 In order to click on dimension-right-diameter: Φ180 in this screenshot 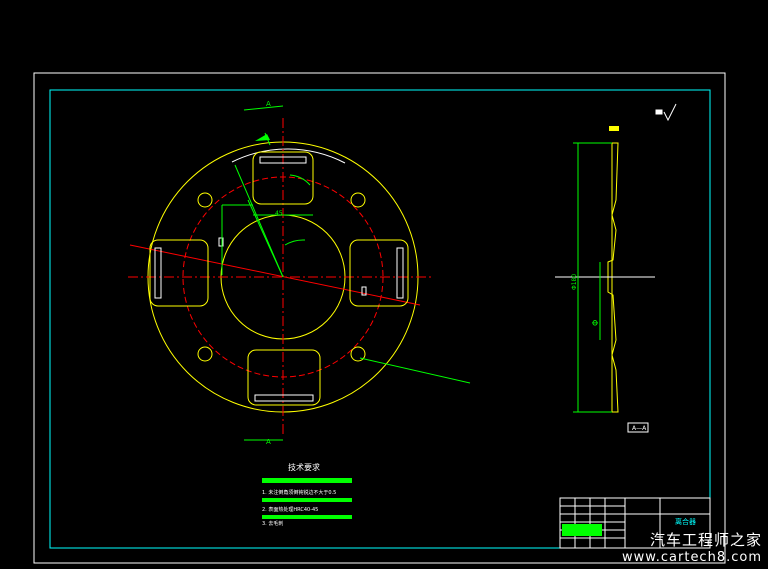, I will do `click(574, 282)`.